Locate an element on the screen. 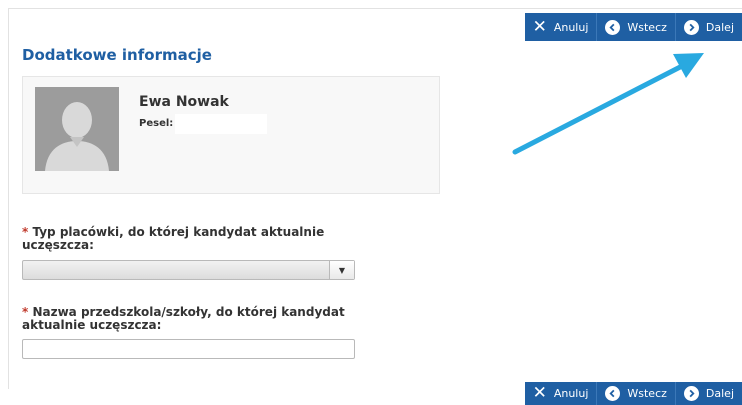  dropdown-button: ▼ is located at coordinates (341, 270).